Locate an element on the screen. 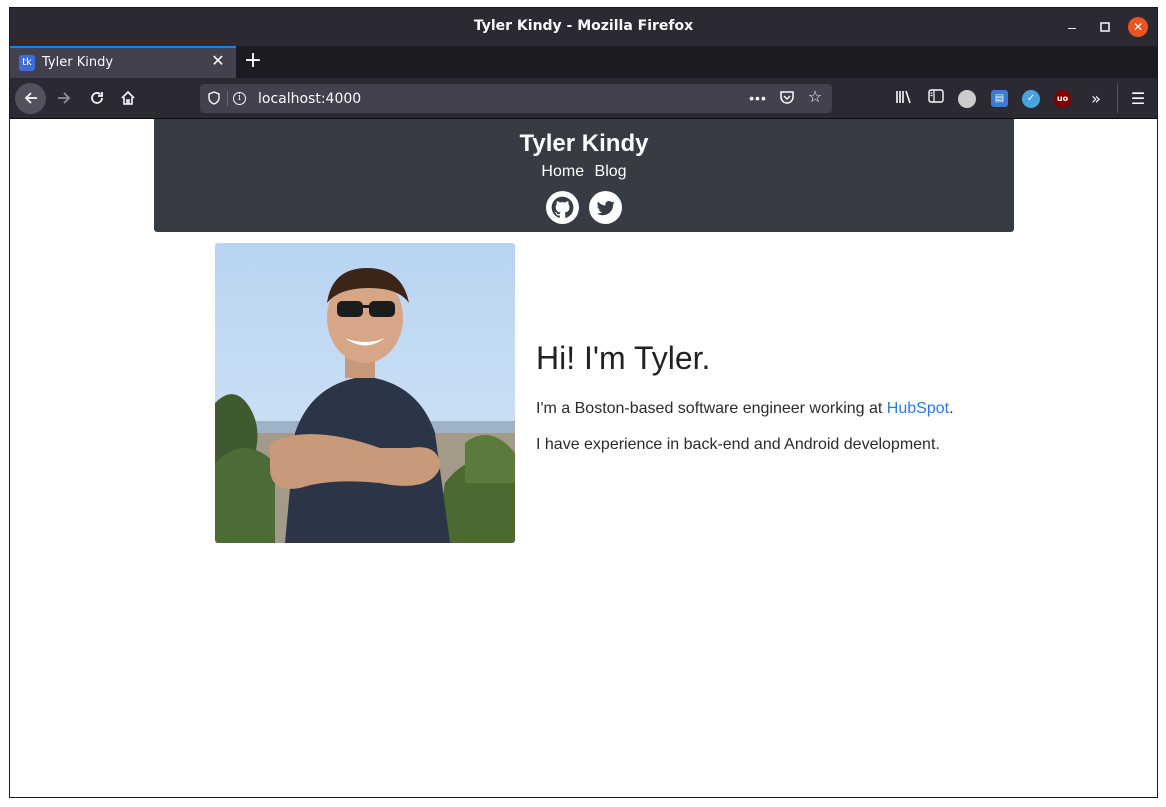  extension-icon: ▤ is located at coordinates (999, 98).